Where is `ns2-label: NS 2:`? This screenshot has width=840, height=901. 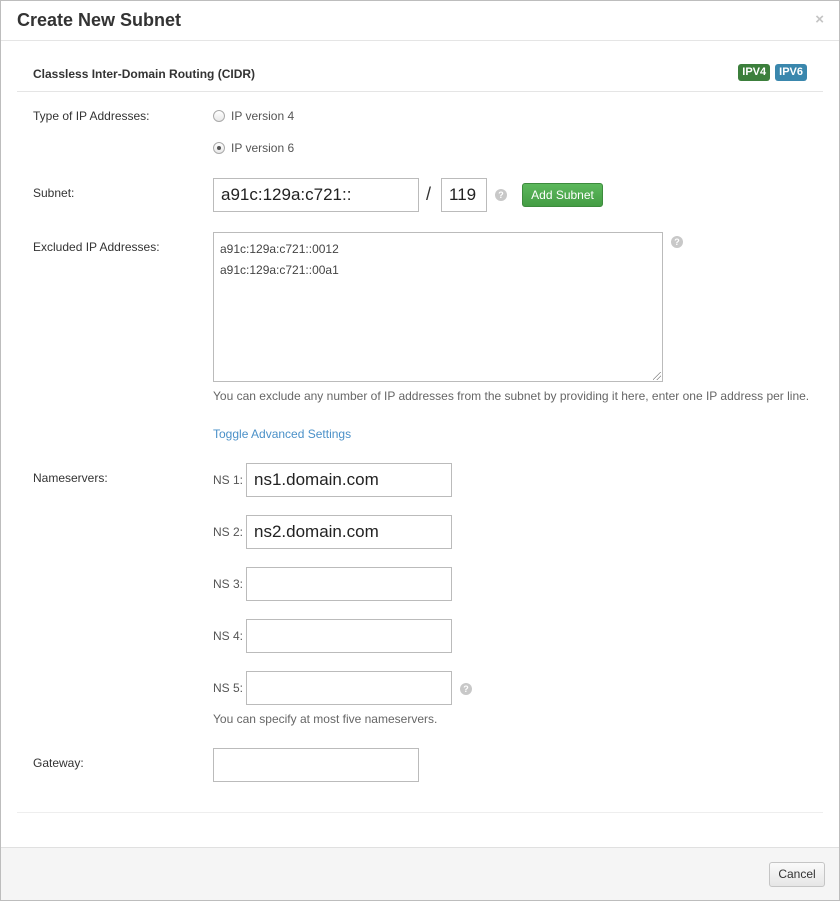
ns2-label: NS 2: is located at coordinates (228, 532).